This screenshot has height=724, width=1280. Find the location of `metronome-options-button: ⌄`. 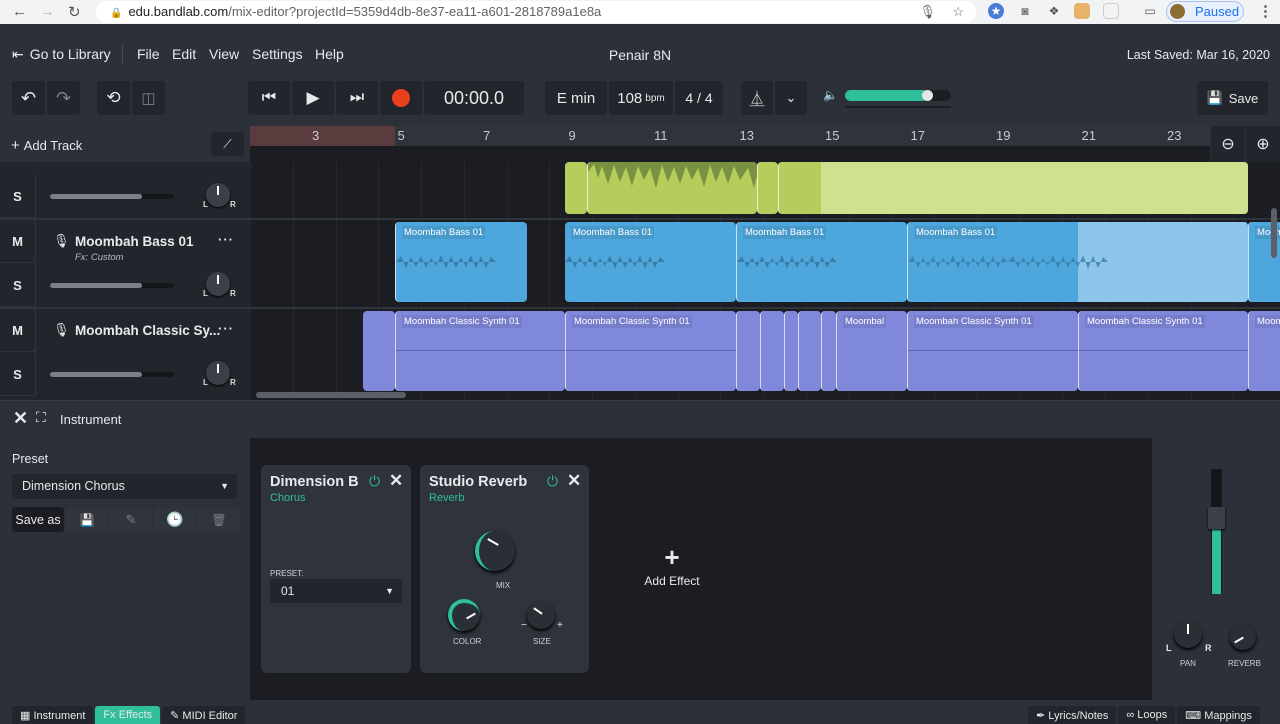

metronome-options-button: ⌄ is located at coordinates (791, 98).